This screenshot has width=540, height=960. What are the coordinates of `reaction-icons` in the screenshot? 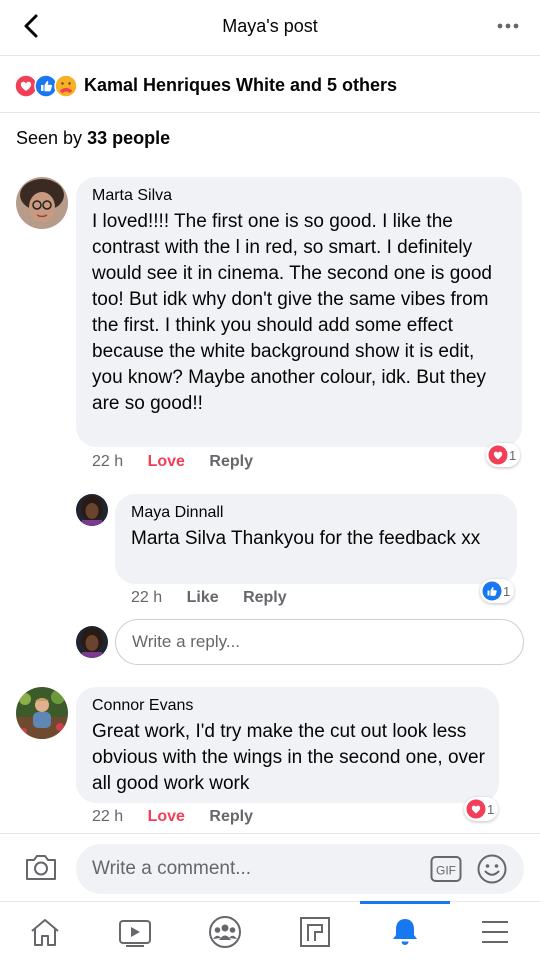 It's located at (46, 86).